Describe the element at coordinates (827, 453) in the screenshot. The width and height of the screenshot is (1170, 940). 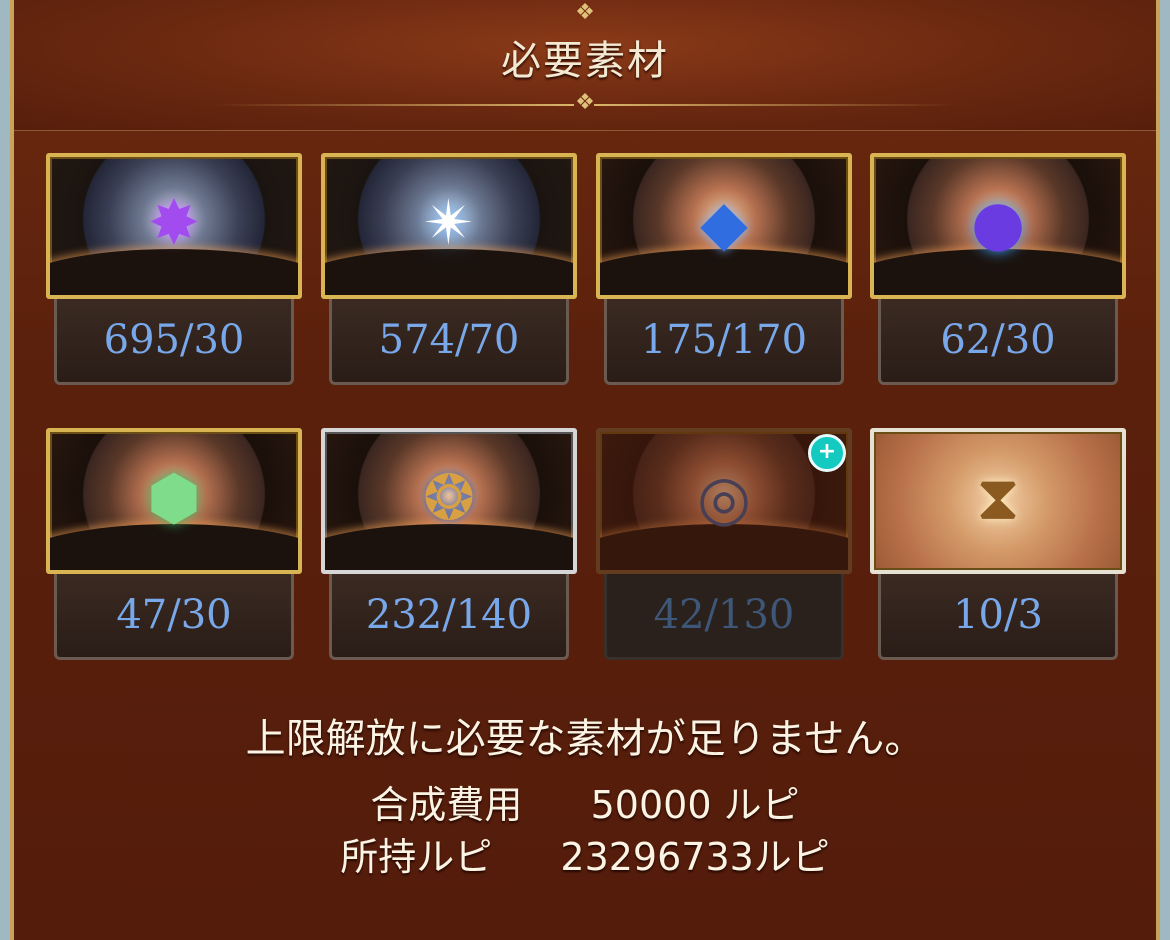
I see `zoom-in-icon: +` at that location.